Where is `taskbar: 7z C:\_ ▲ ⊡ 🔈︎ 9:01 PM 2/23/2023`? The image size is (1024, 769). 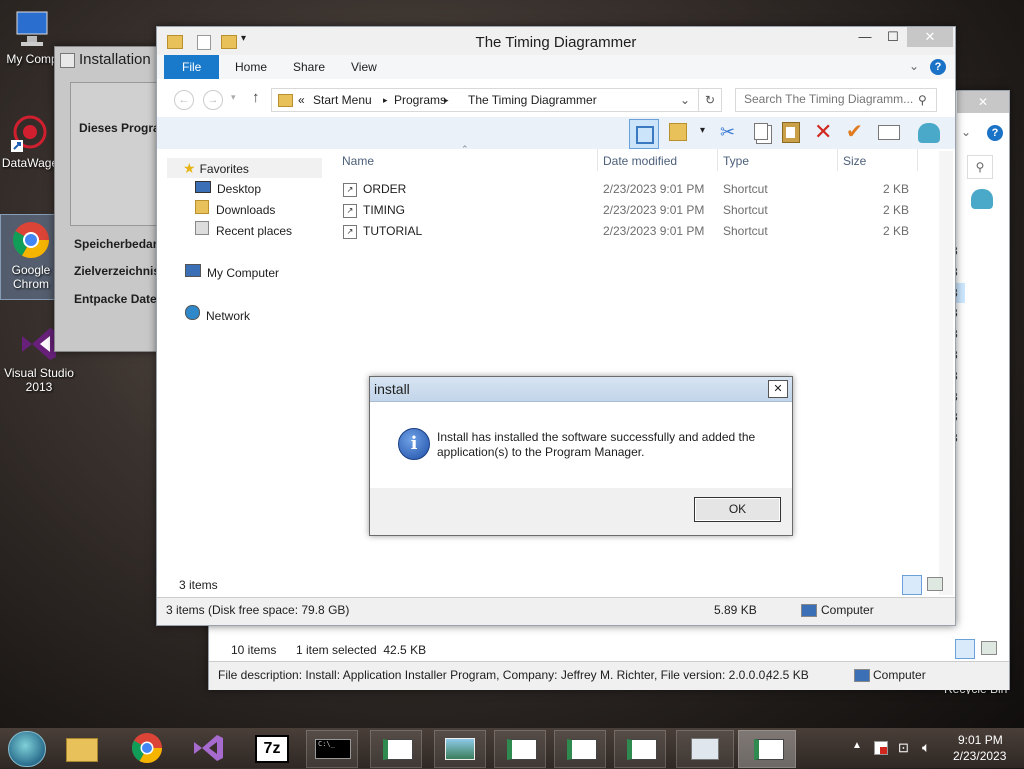 taskbar: 7z C:\_ ▲ ⊡ 🔈︎ 9:01 PM 2/23/2023 is located at coordinates (512, 748).